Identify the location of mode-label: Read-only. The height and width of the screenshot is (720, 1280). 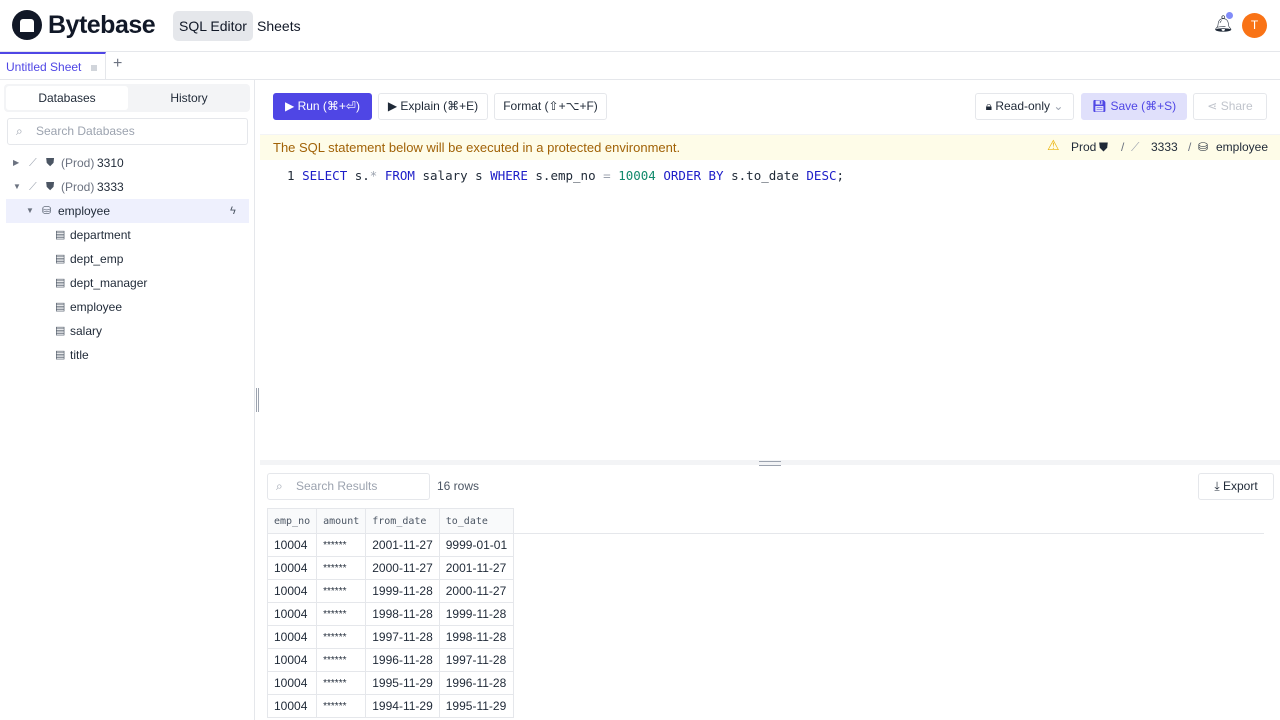
(1023, 106).